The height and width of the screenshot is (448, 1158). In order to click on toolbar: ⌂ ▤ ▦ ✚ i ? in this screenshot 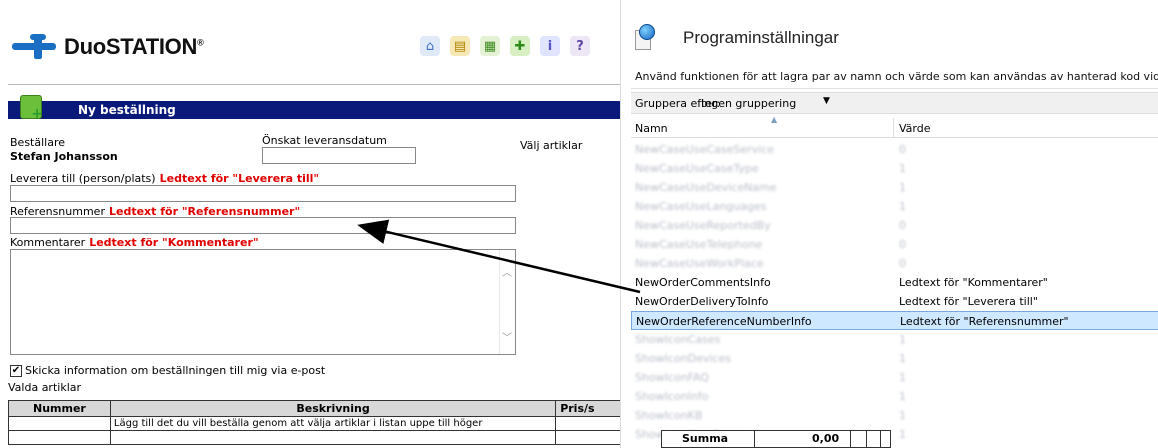, I will do `click(505, 46)`.